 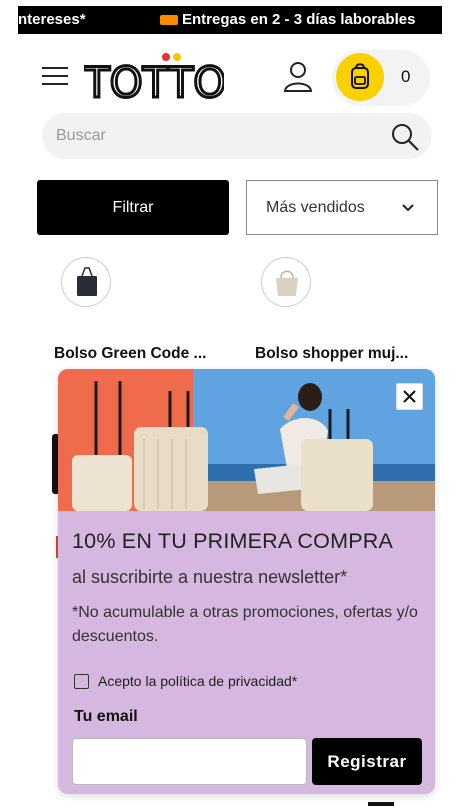 I want to click on backpack-icon, so click(x=360, y=77).